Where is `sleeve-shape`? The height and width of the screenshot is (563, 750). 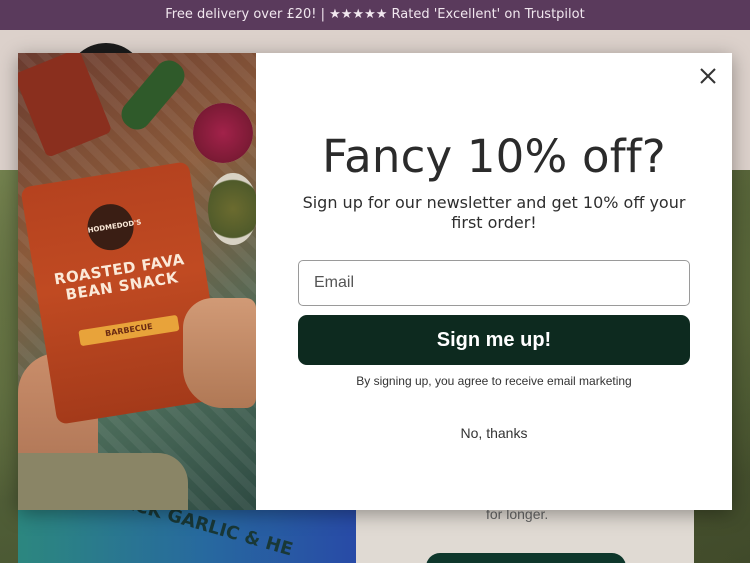 sleeve-shape is located at coordinates (103, 481).